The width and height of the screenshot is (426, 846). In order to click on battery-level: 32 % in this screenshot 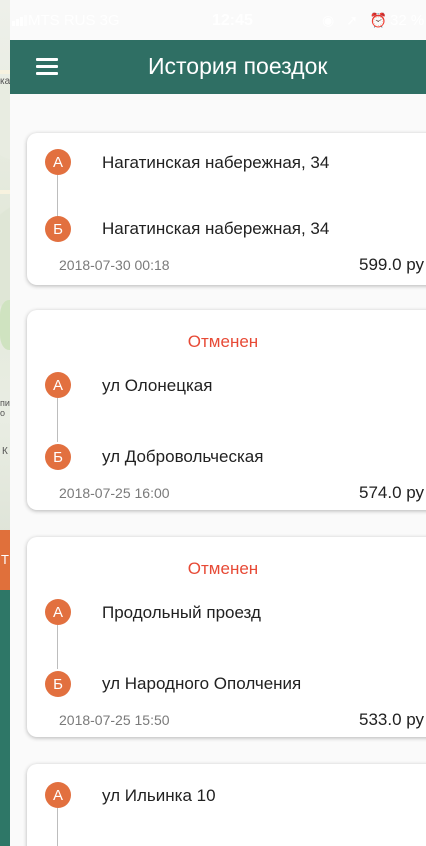, I will do `click(407, 20)`.